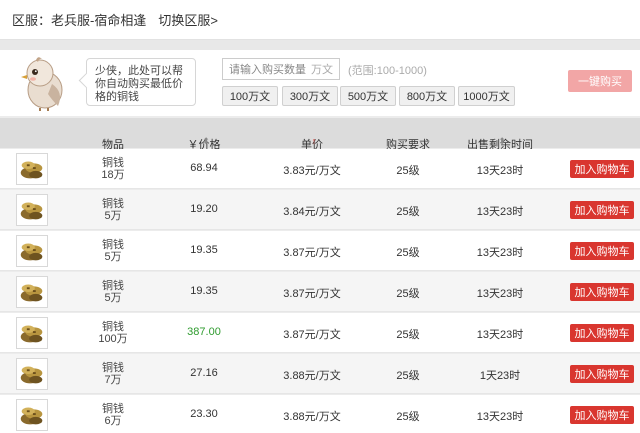 The image size is (640, 433). What do you see at coordinates (113, 169) in the screenshot?
I see `item-name: 铜钱 18万` at bounding box center [113, 169].